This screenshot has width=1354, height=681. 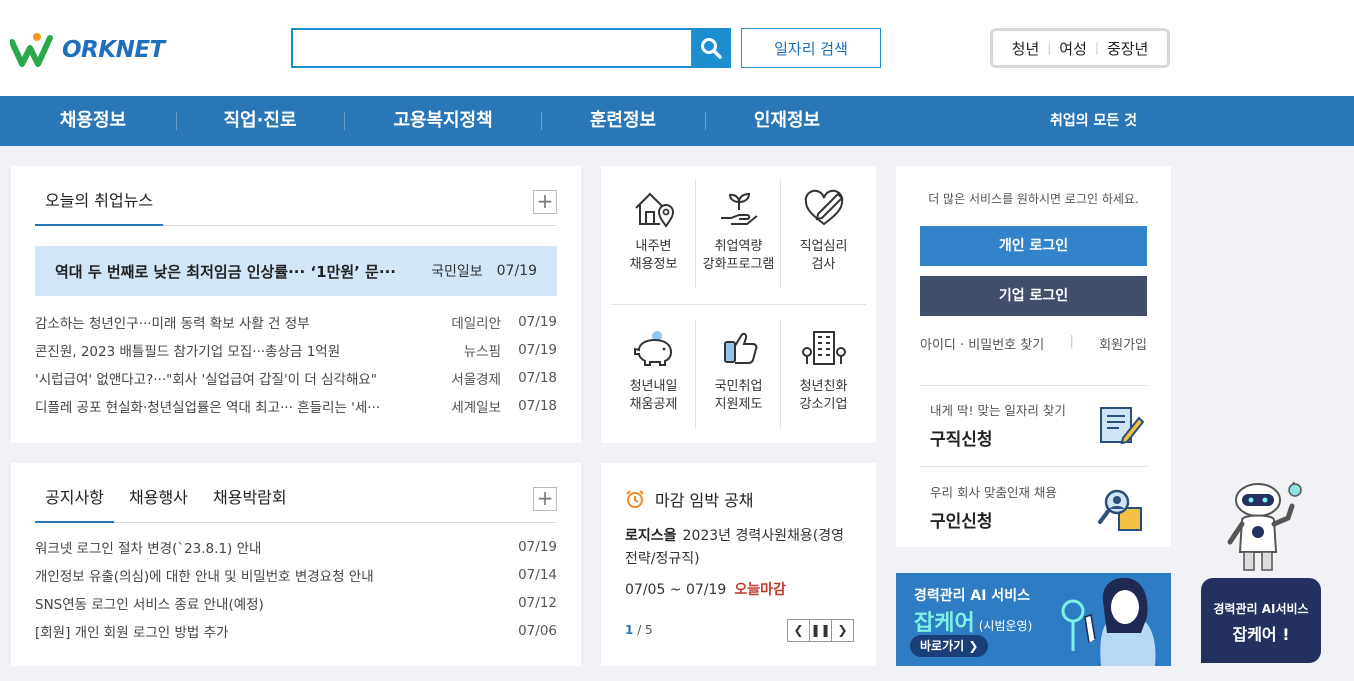 I want to click on search-button, so click(x=711, y=48).